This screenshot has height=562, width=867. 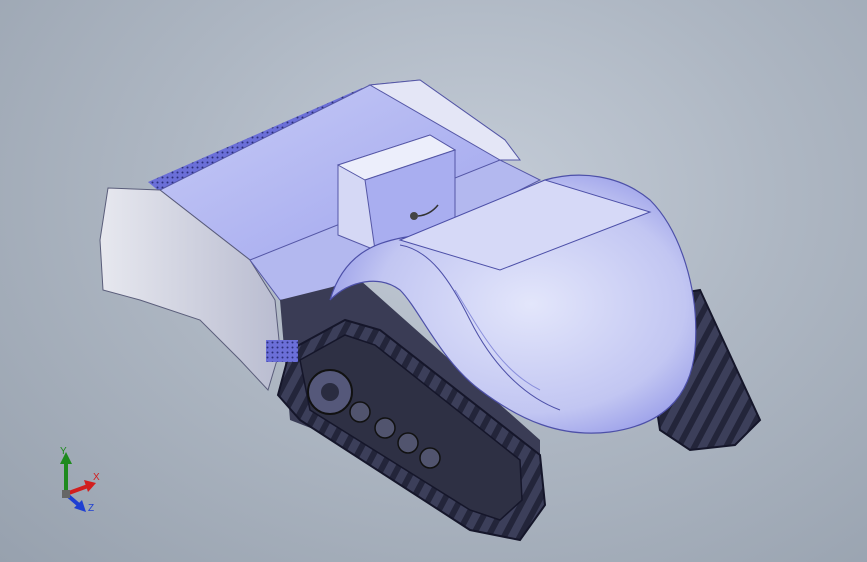 What do you see at coordinates (63, 451) in the screenshot?
I see `triad-y-label: Y` at bounding box center [63, 451].